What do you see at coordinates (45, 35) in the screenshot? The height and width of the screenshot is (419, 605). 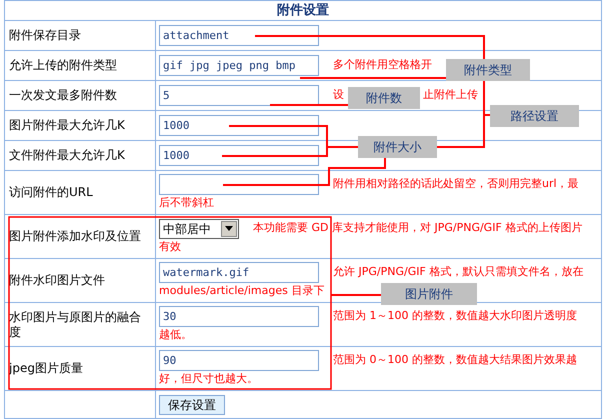 I see `field-label: 附件保存目录` at bounding box center [45, 35].